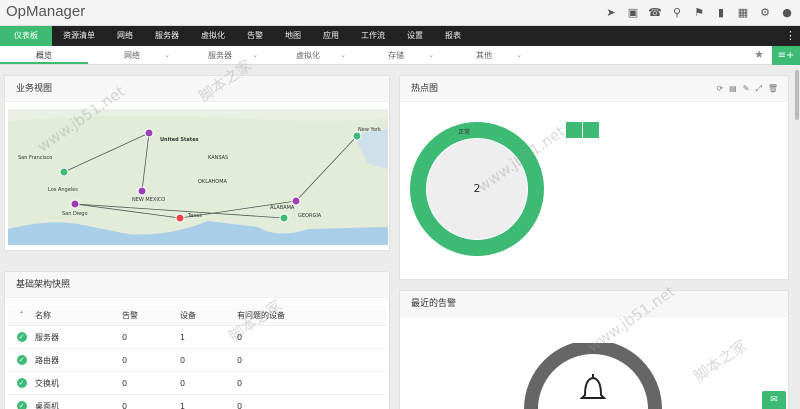  I want to click on rocket-icon: ➤, so click(611, 12).